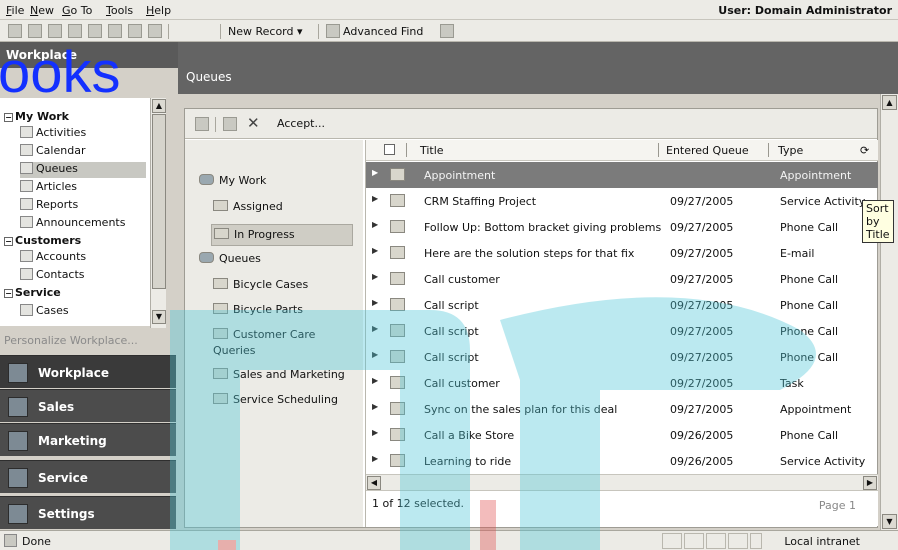  What do you see at coordinates (26, 168) in the screenshot?
I see `queues-icon` at bounding box center [26, 168].